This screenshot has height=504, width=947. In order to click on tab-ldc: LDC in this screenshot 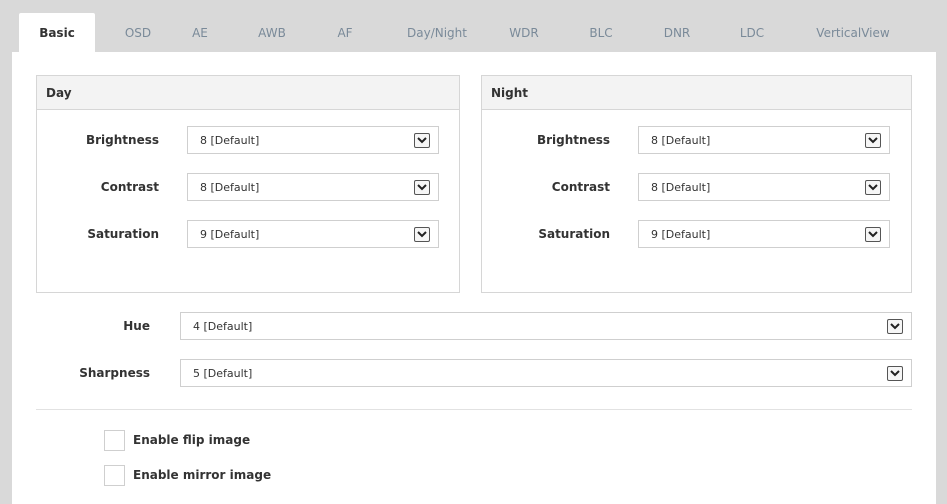, I will do `click(752, 32)`.